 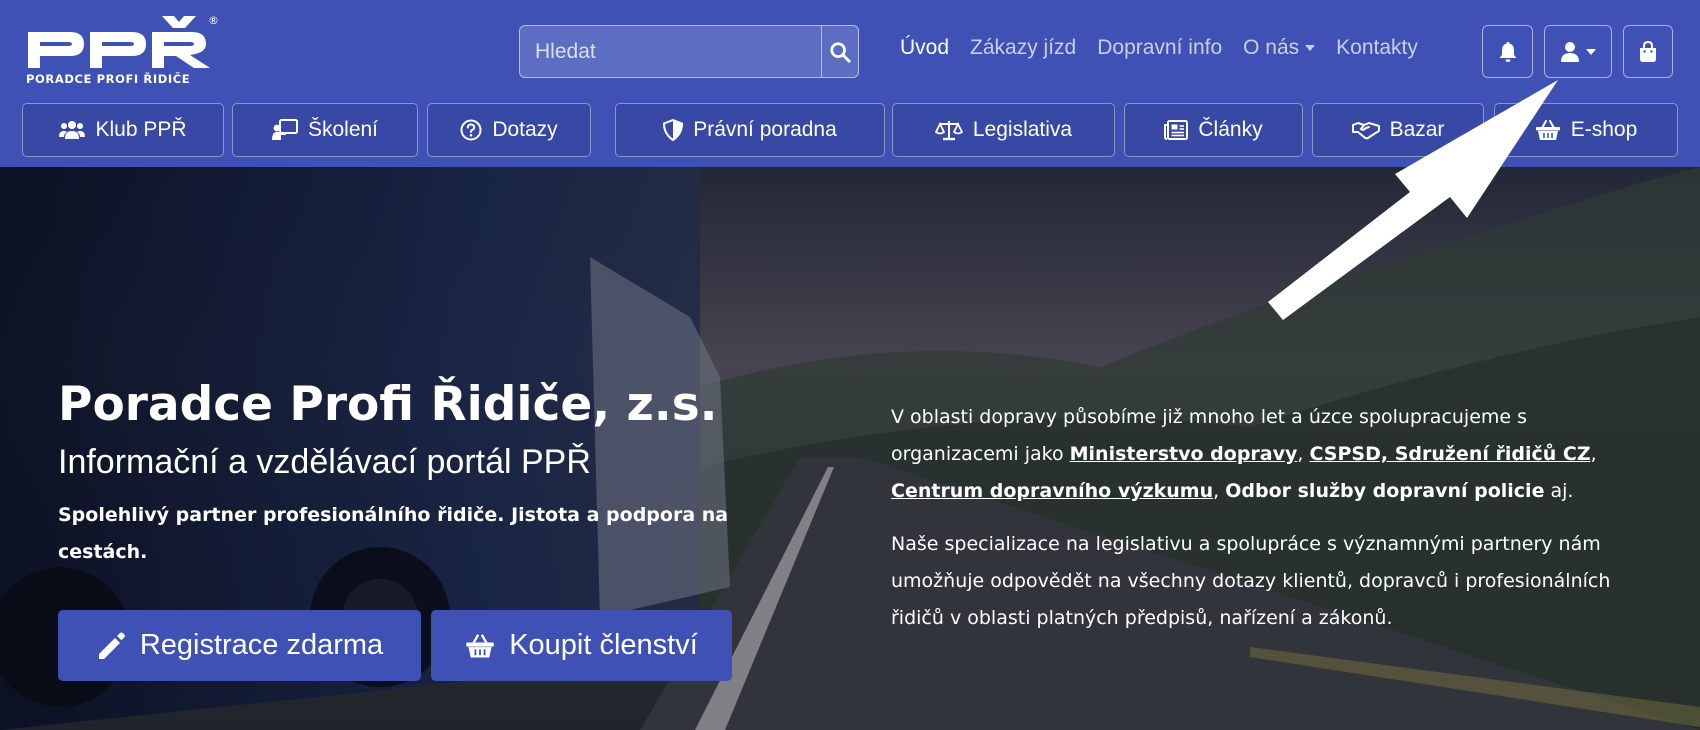 I want to click on handshake-icon, so click(x=1365, y=131).